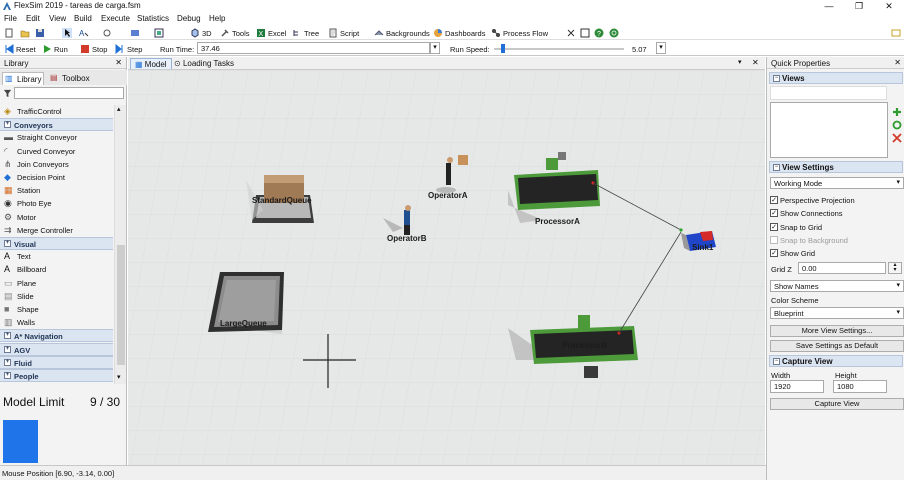 The image size is (904, 480). I want to click on filter-icon, so click(7, 93).